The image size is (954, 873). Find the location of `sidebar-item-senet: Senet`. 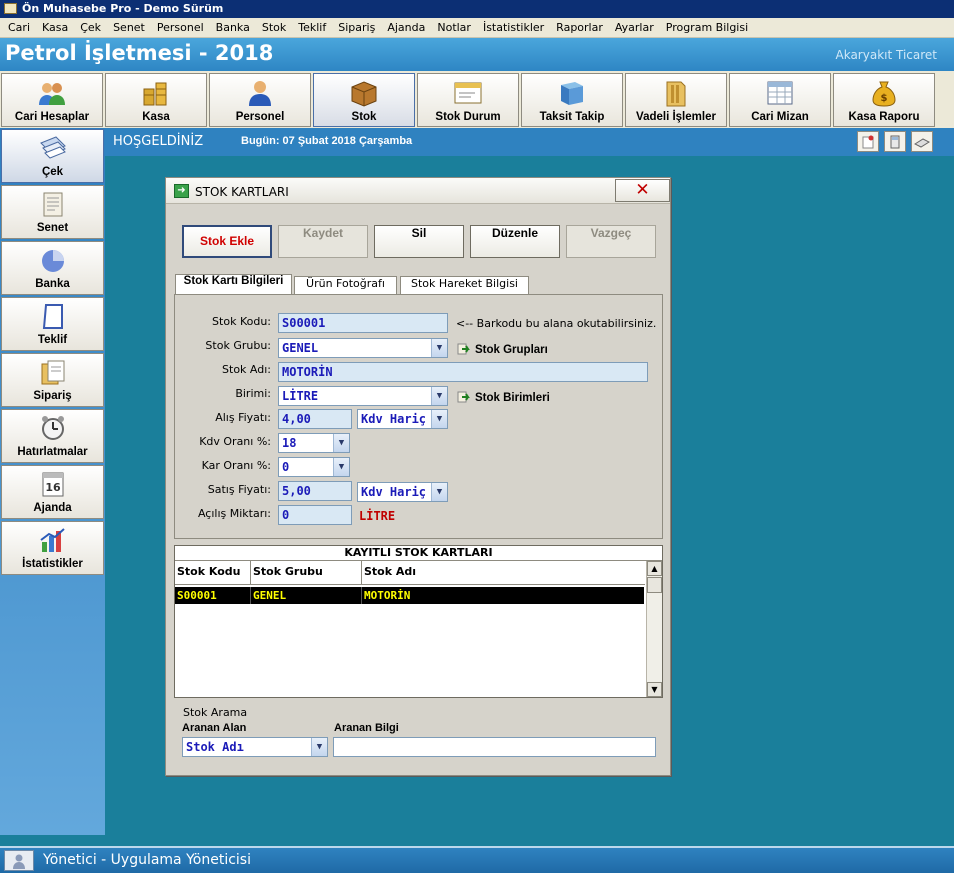

sidebar-item-senet: Senet is located at coordinates (52, 212).